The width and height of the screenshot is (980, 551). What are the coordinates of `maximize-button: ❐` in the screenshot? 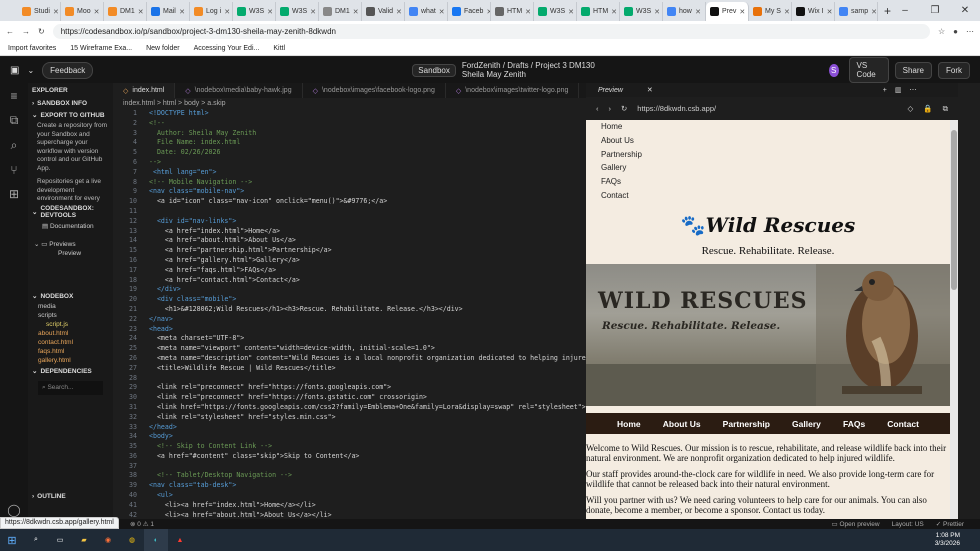 It's located at (935, 10).